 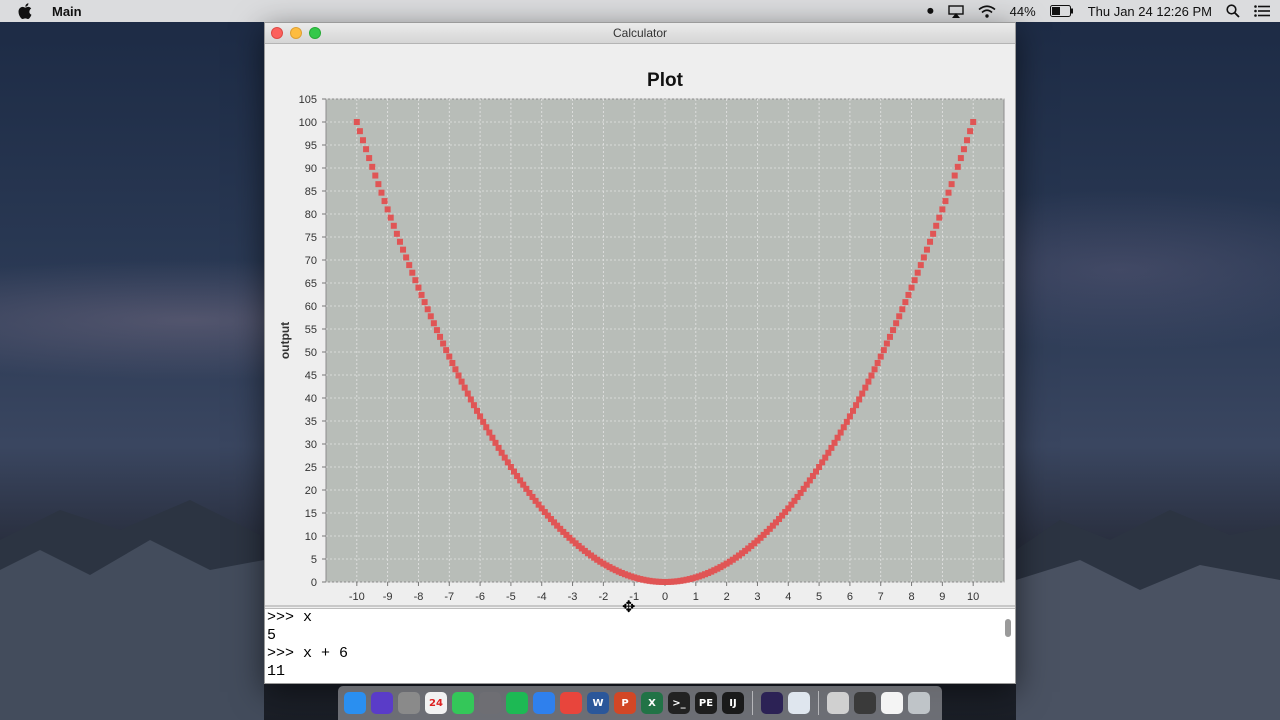 What do you see at coordinates (311, 261) in the screenshot?
I see `y-tick-label: 70` at bounding box center [311, 261].